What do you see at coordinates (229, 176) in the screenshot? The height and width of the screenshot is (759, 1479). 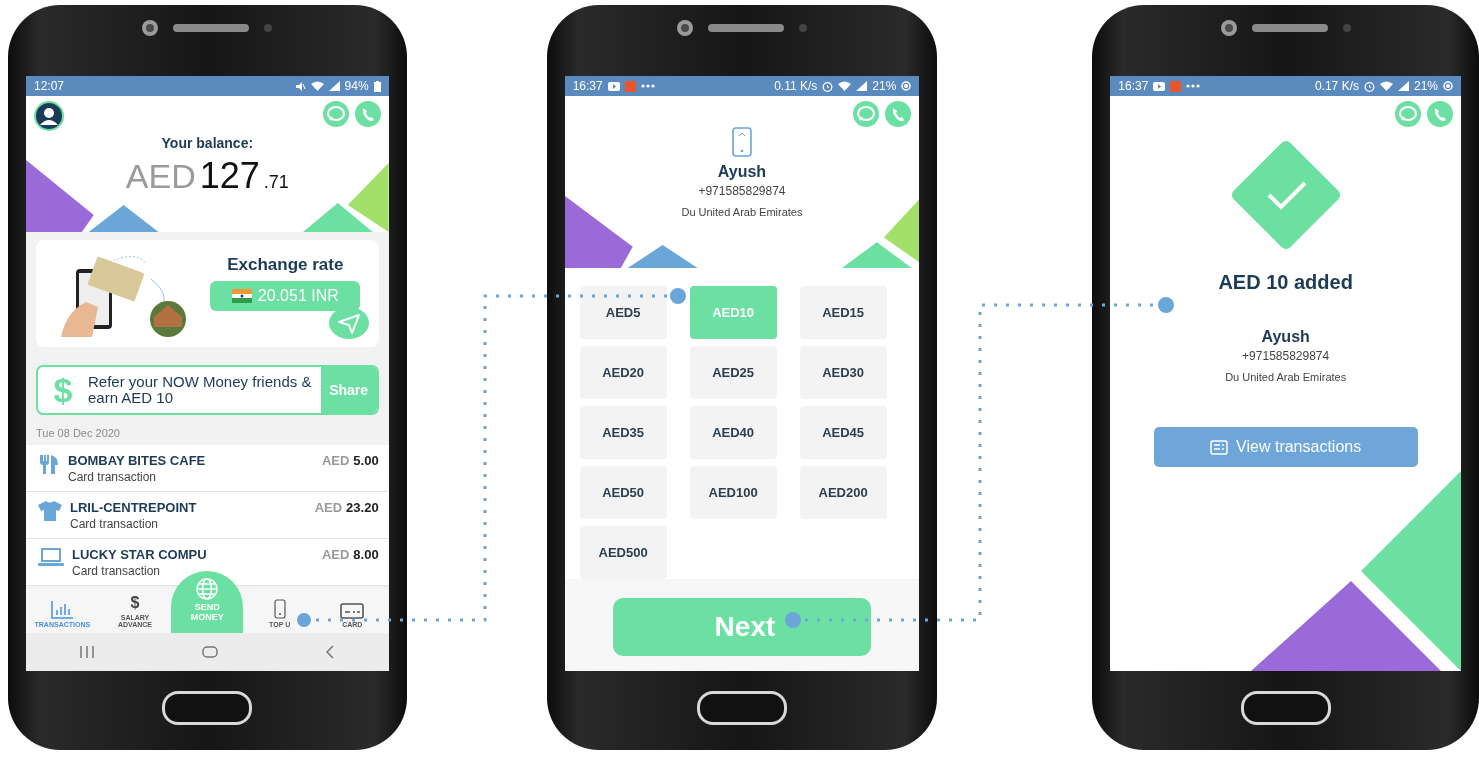 I see `balance-amount: 127` at bounding box center [229, 176].